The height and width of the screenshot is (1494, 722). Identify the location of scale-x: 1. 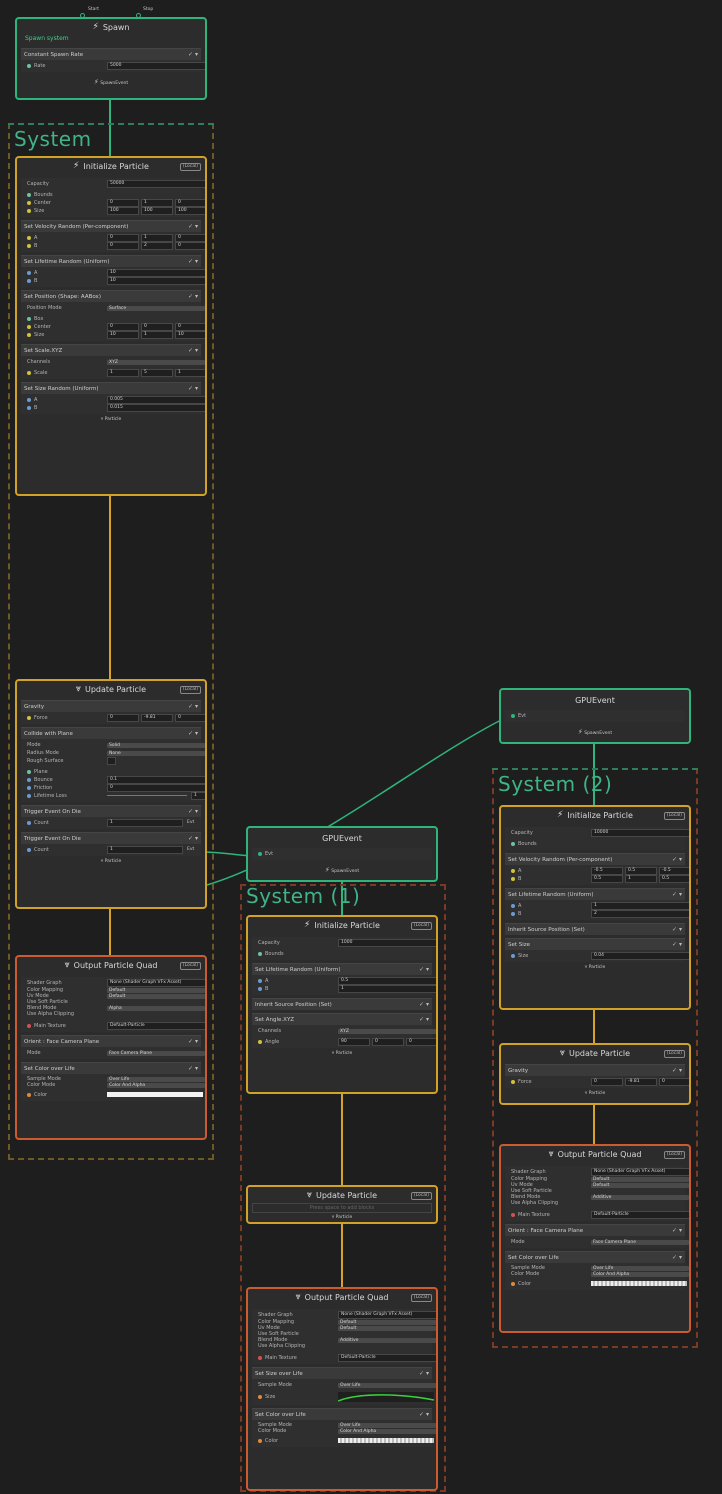
(123, 373).